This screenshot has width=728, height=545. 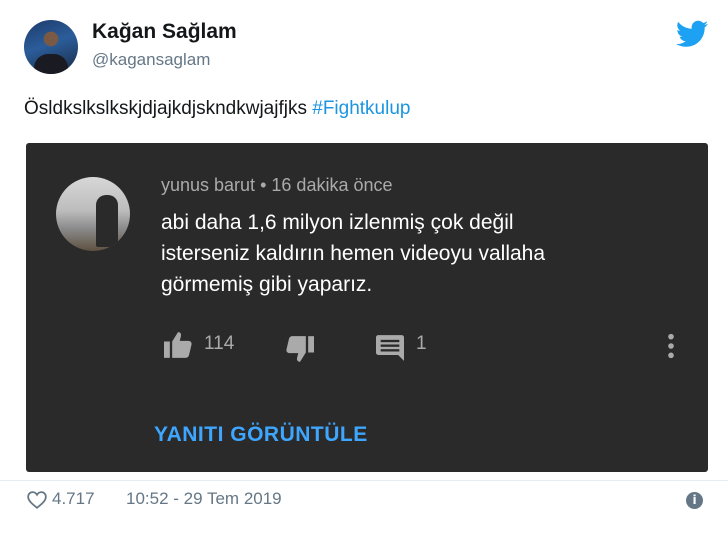 I want to click on more-vertical-icon, so click(x=671, y=346).